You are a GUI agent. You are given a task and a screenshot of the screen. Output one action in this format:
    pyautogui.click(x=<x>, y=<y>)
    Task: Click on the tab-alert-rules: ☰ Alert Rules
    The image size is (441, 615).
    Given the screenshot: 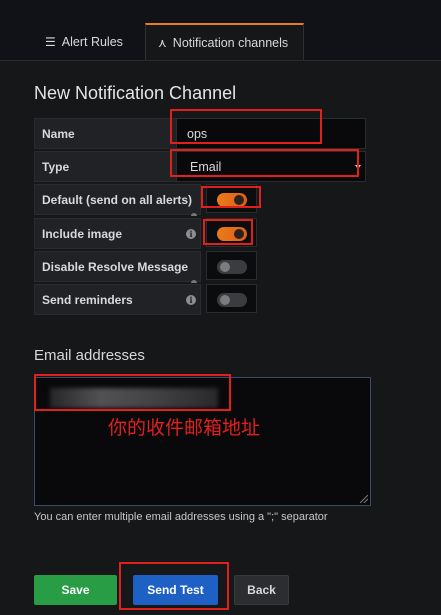 What is the action you would take?
    pyautogui.click(x=91, y=41)
    